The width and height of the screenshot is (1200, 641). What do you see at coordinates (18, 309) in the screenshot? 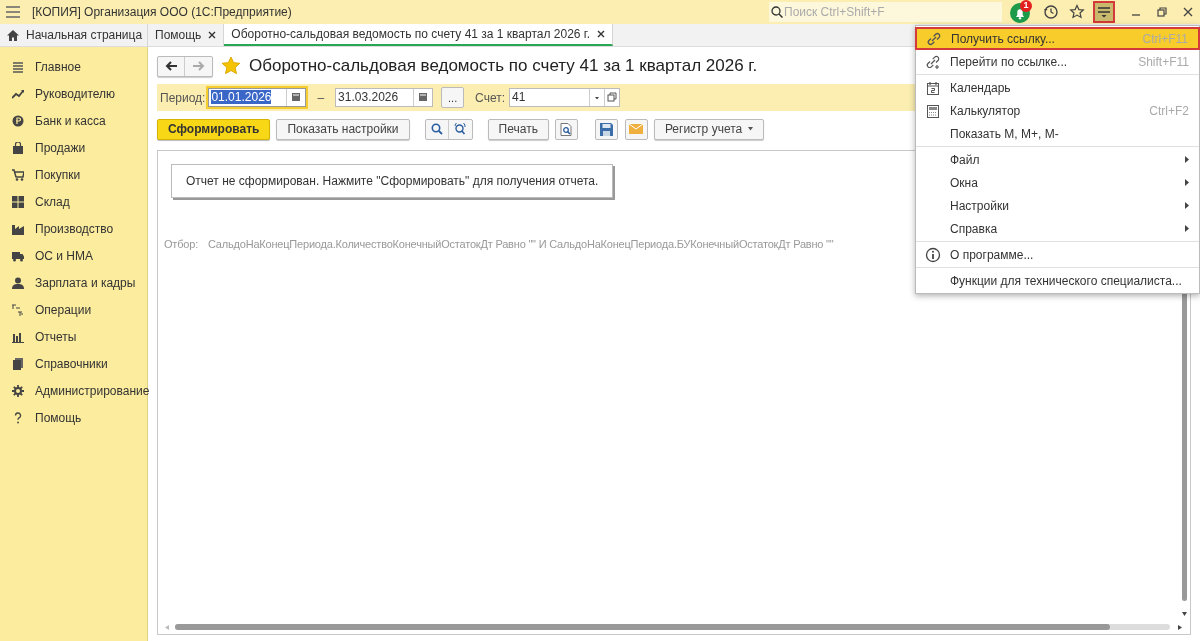
I see `debit-credit-icon` at bounding box center [18, 309].